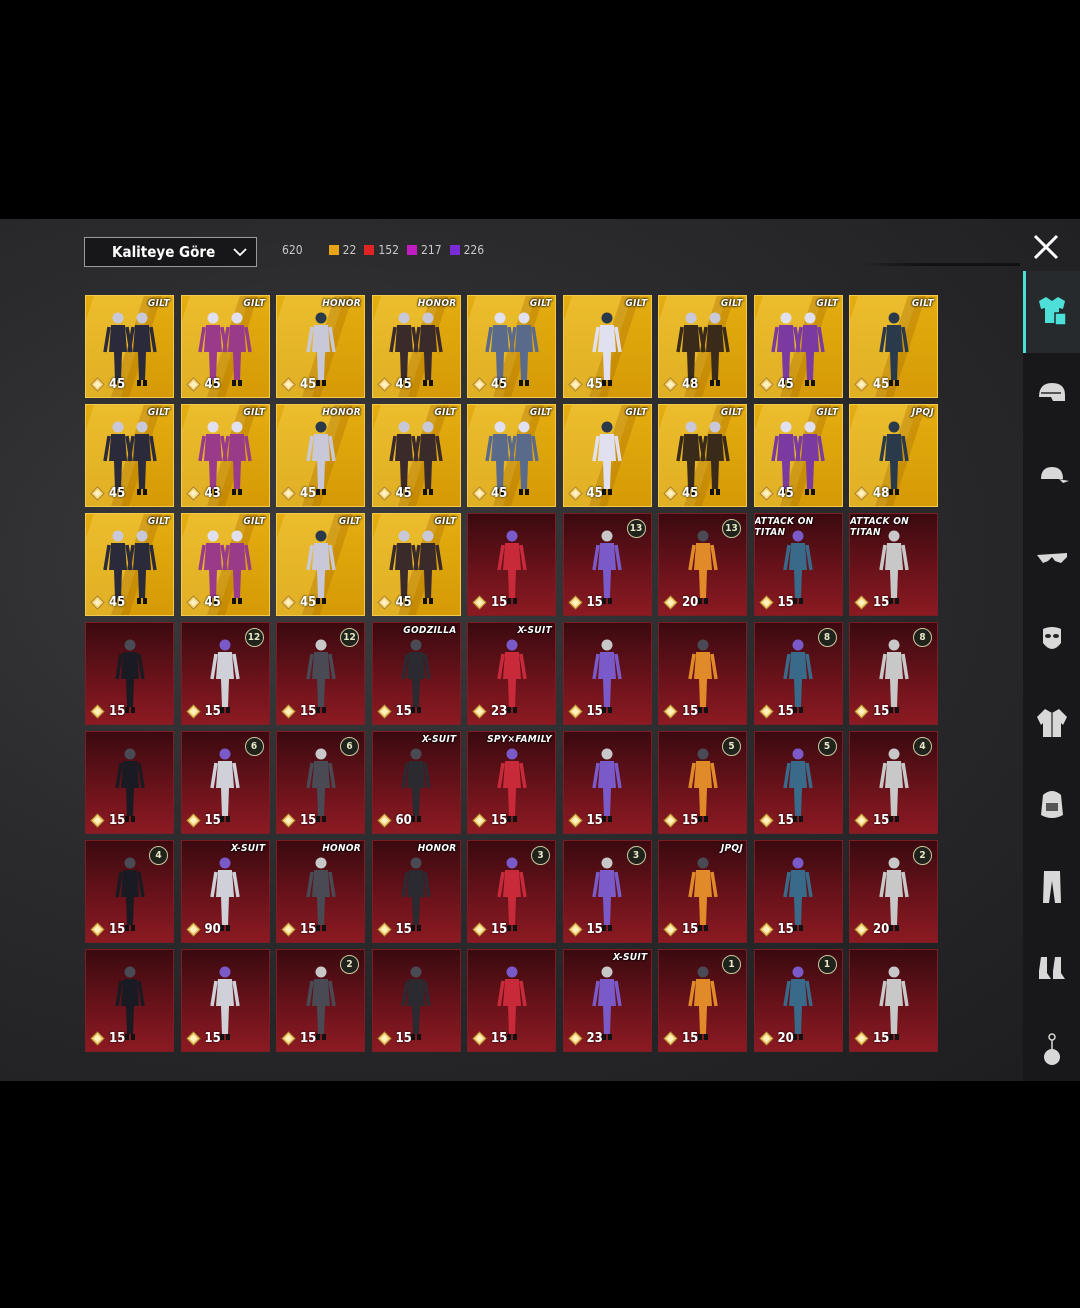 Image resolution: width=1080 pixels, height=1308 pixels. I want to click on outfit-icon, so click(1052, 311).